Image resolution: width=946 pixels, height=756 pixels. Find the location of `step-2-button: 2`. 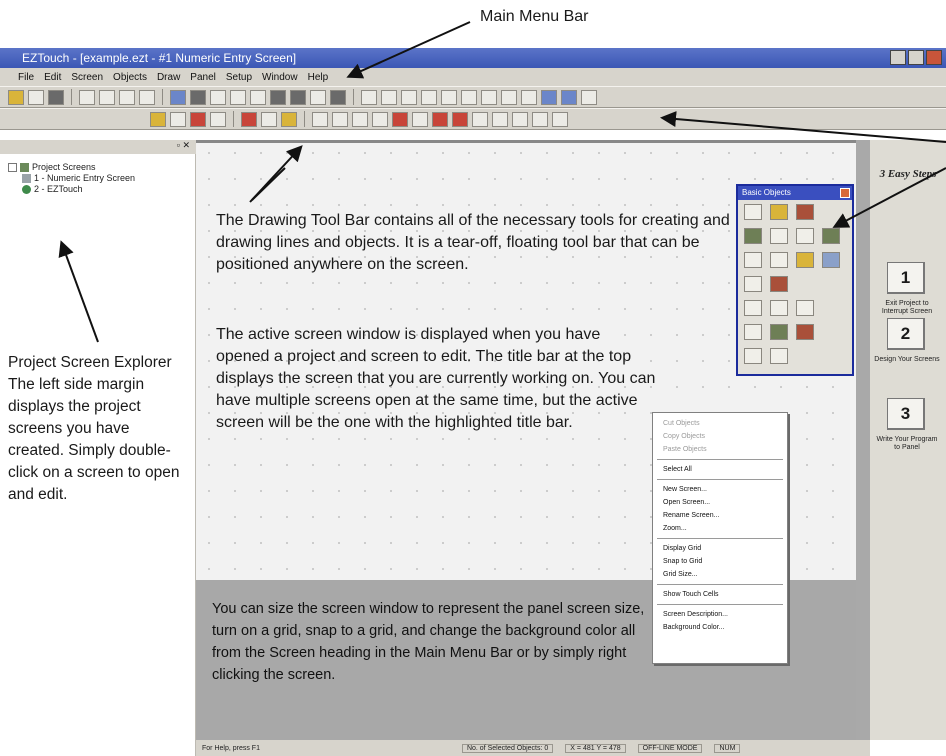

step-2-button: 2 is located at coordinates (906, 334).